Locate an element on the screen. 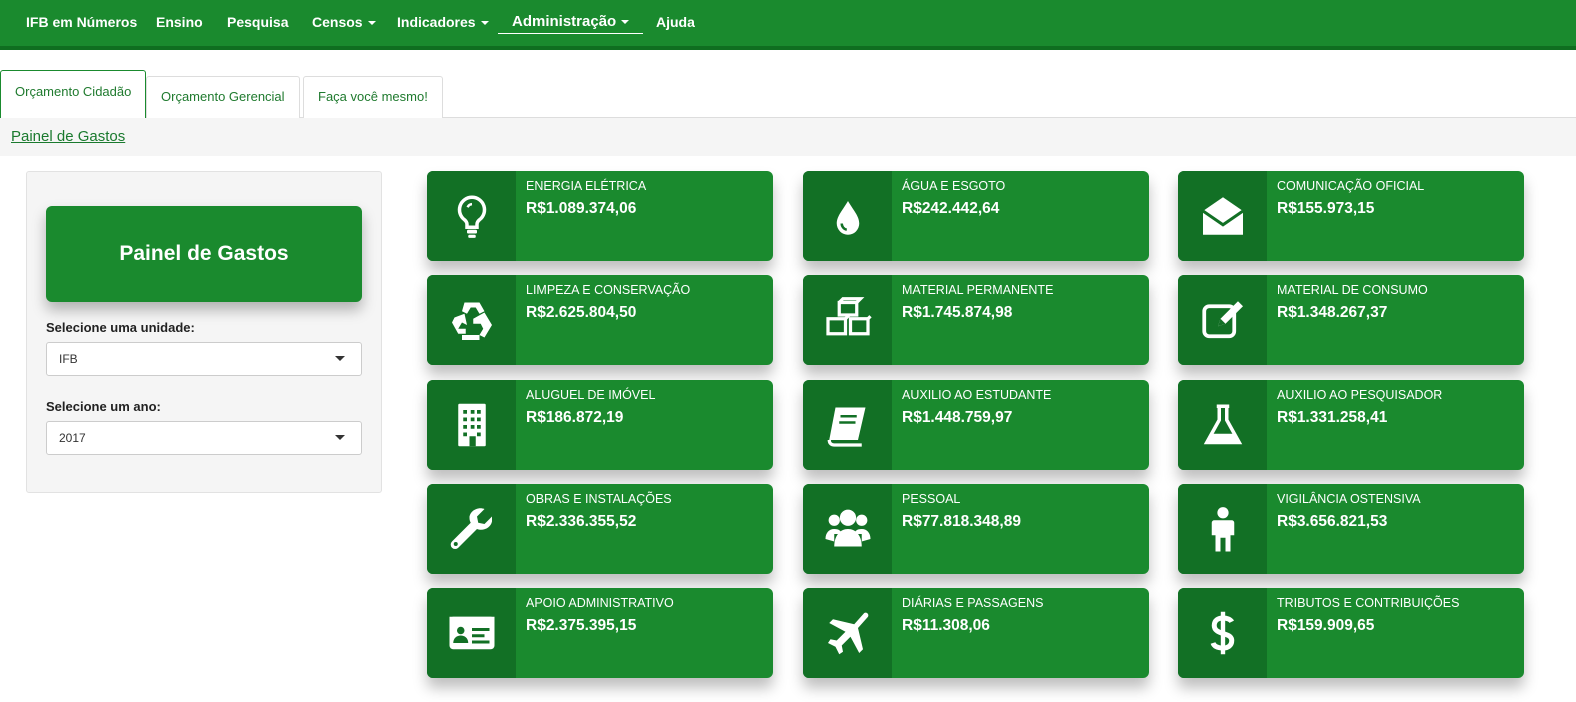 This screenshot has width=1576, height=702. card-label: APOIO ADMINISTRATIVO is located at coordinates (600, 603).